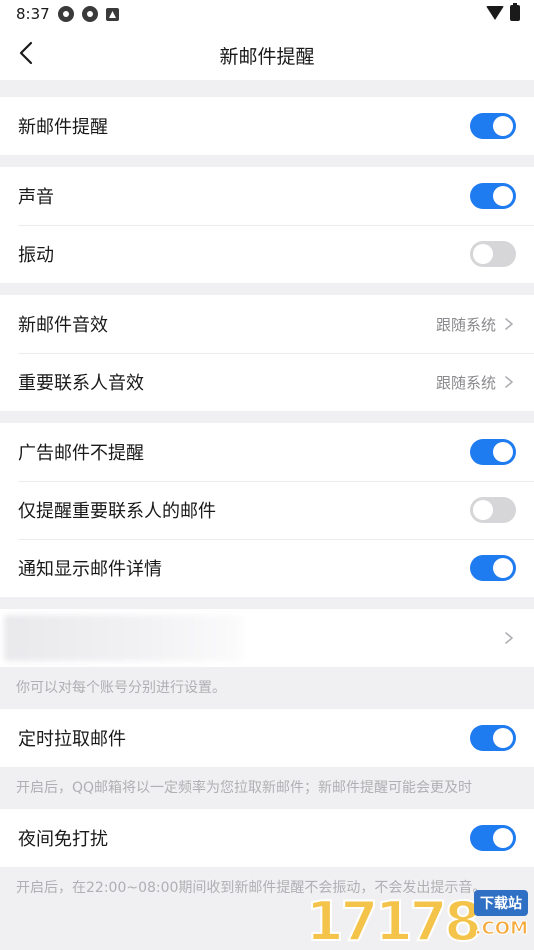 The width and height of the screenshot is (534, 950). Describe the element at coordinates (72, 739) in the screenshot. I see `setting-label: 定时拉取邮件` at that location.